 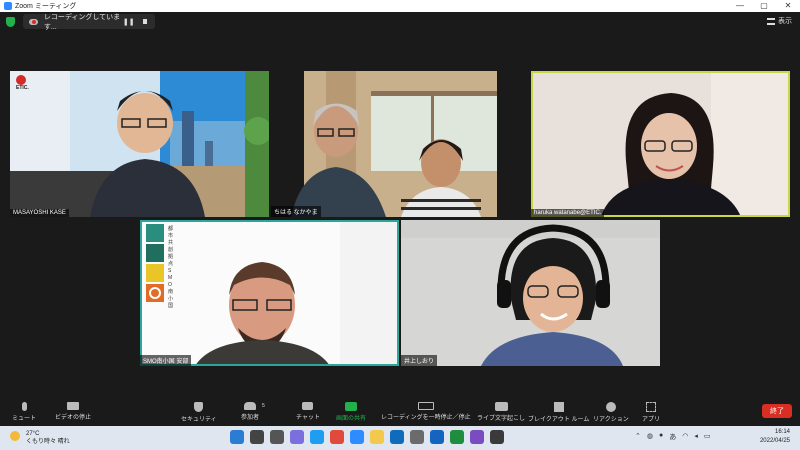 I want to click on mute-label: ミュート, so click(x=24, y=419).